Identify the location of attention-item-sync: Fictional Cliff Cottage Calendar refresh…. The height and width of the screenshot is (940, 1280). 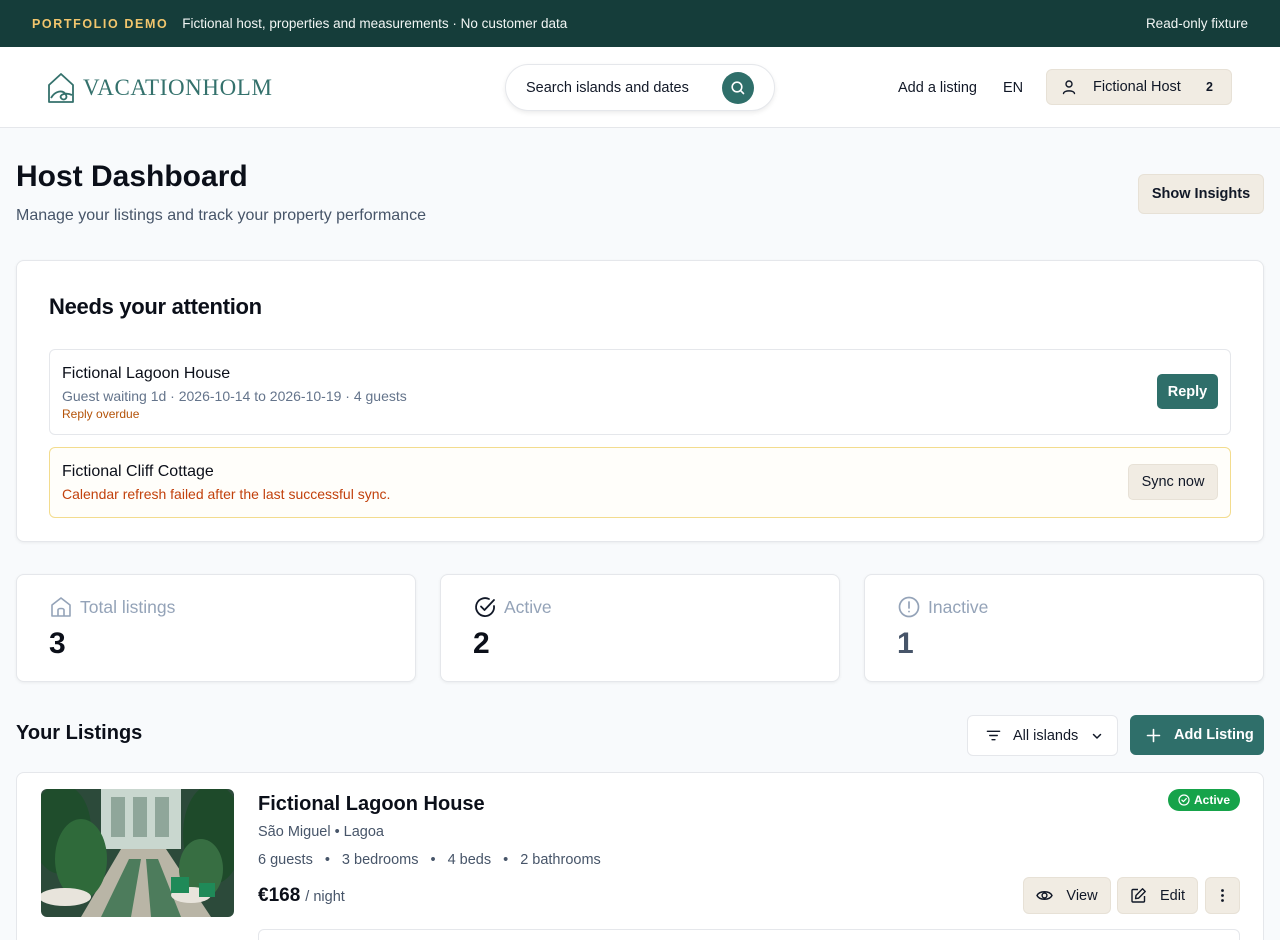
(640, 482).